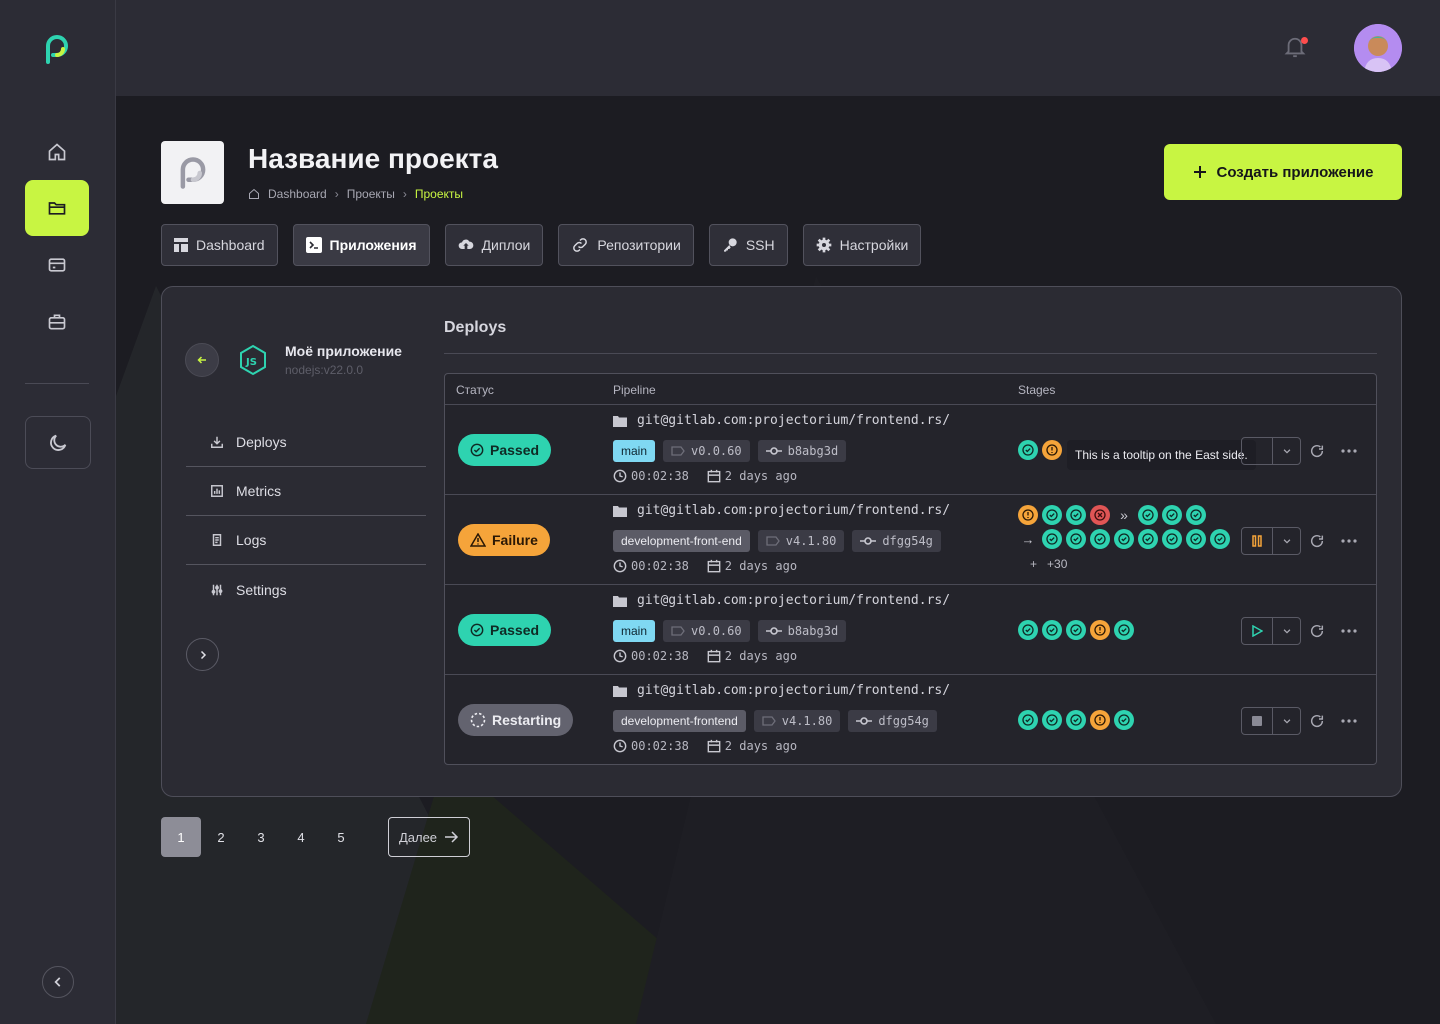 This screenshot has height=1024, width=1440. I want to click on projects-nav-button, so click(57, 208).